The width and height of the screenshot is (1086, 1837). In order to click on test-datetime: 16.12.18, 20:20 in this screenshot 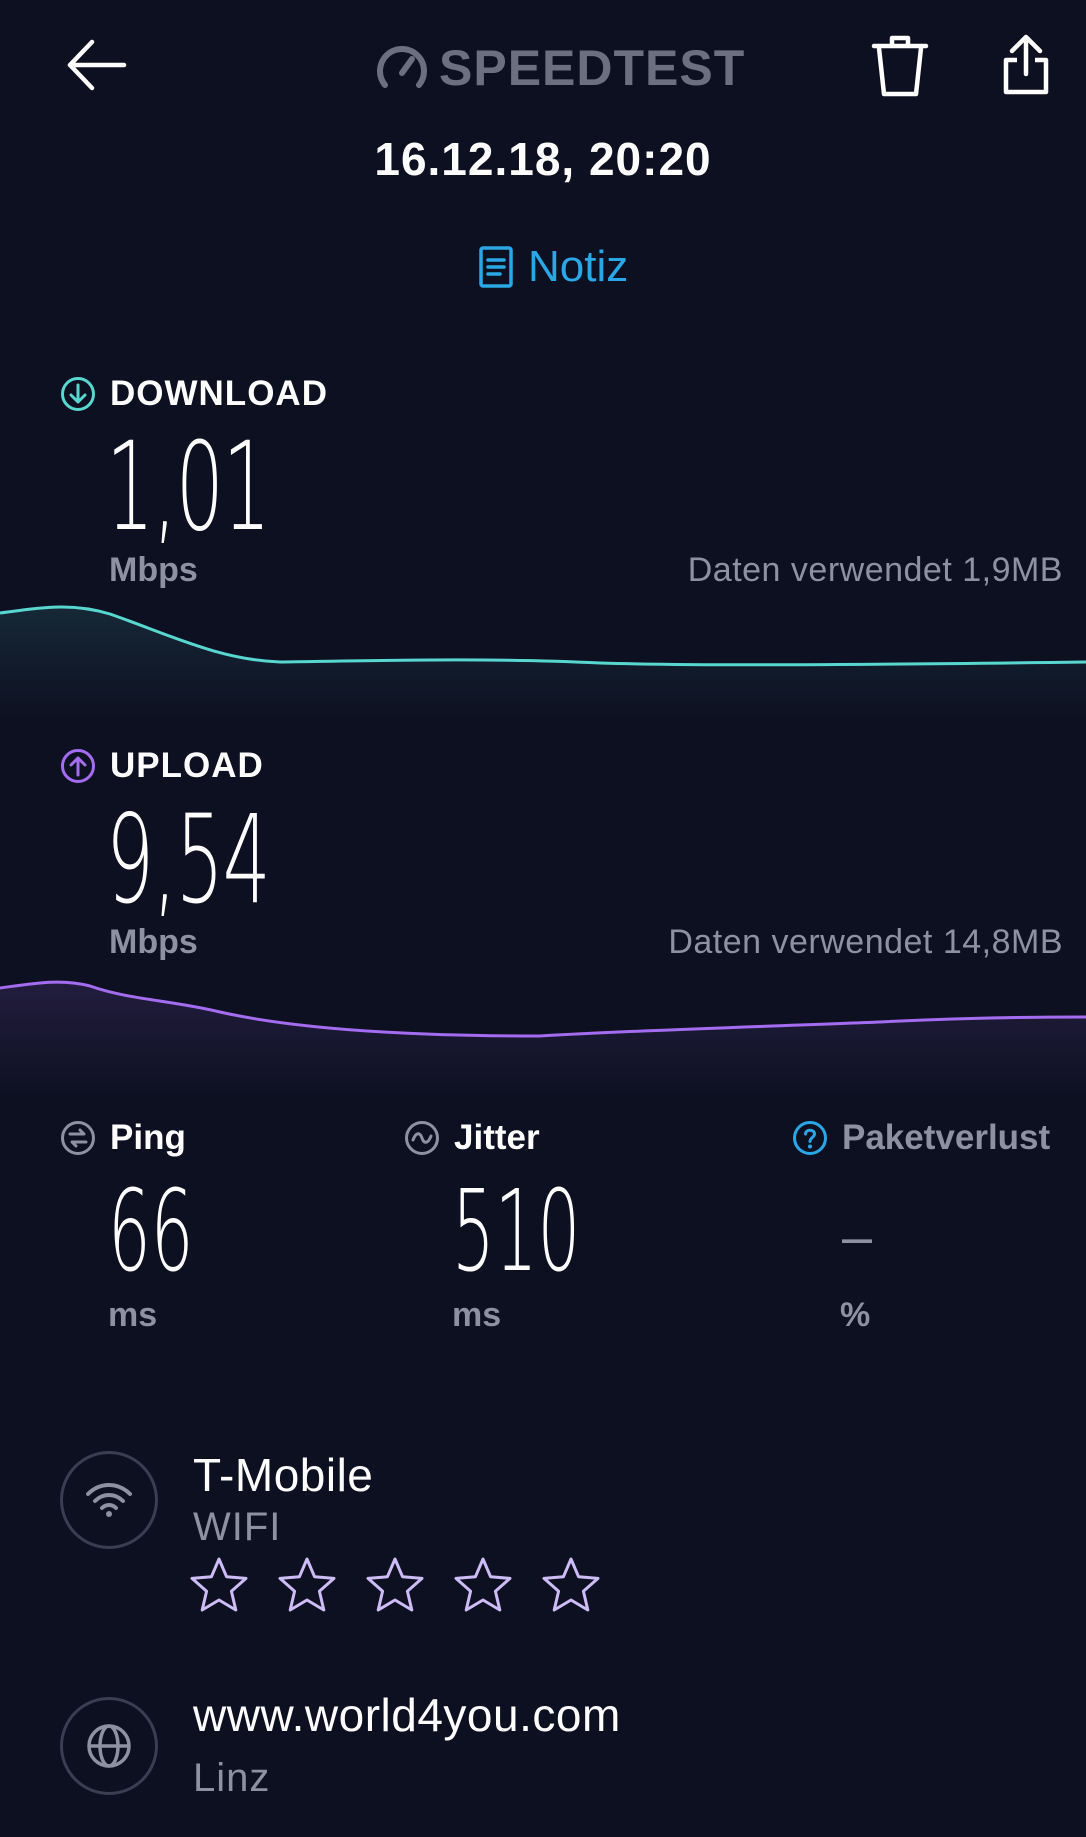, I will do `click(543, 159)`.